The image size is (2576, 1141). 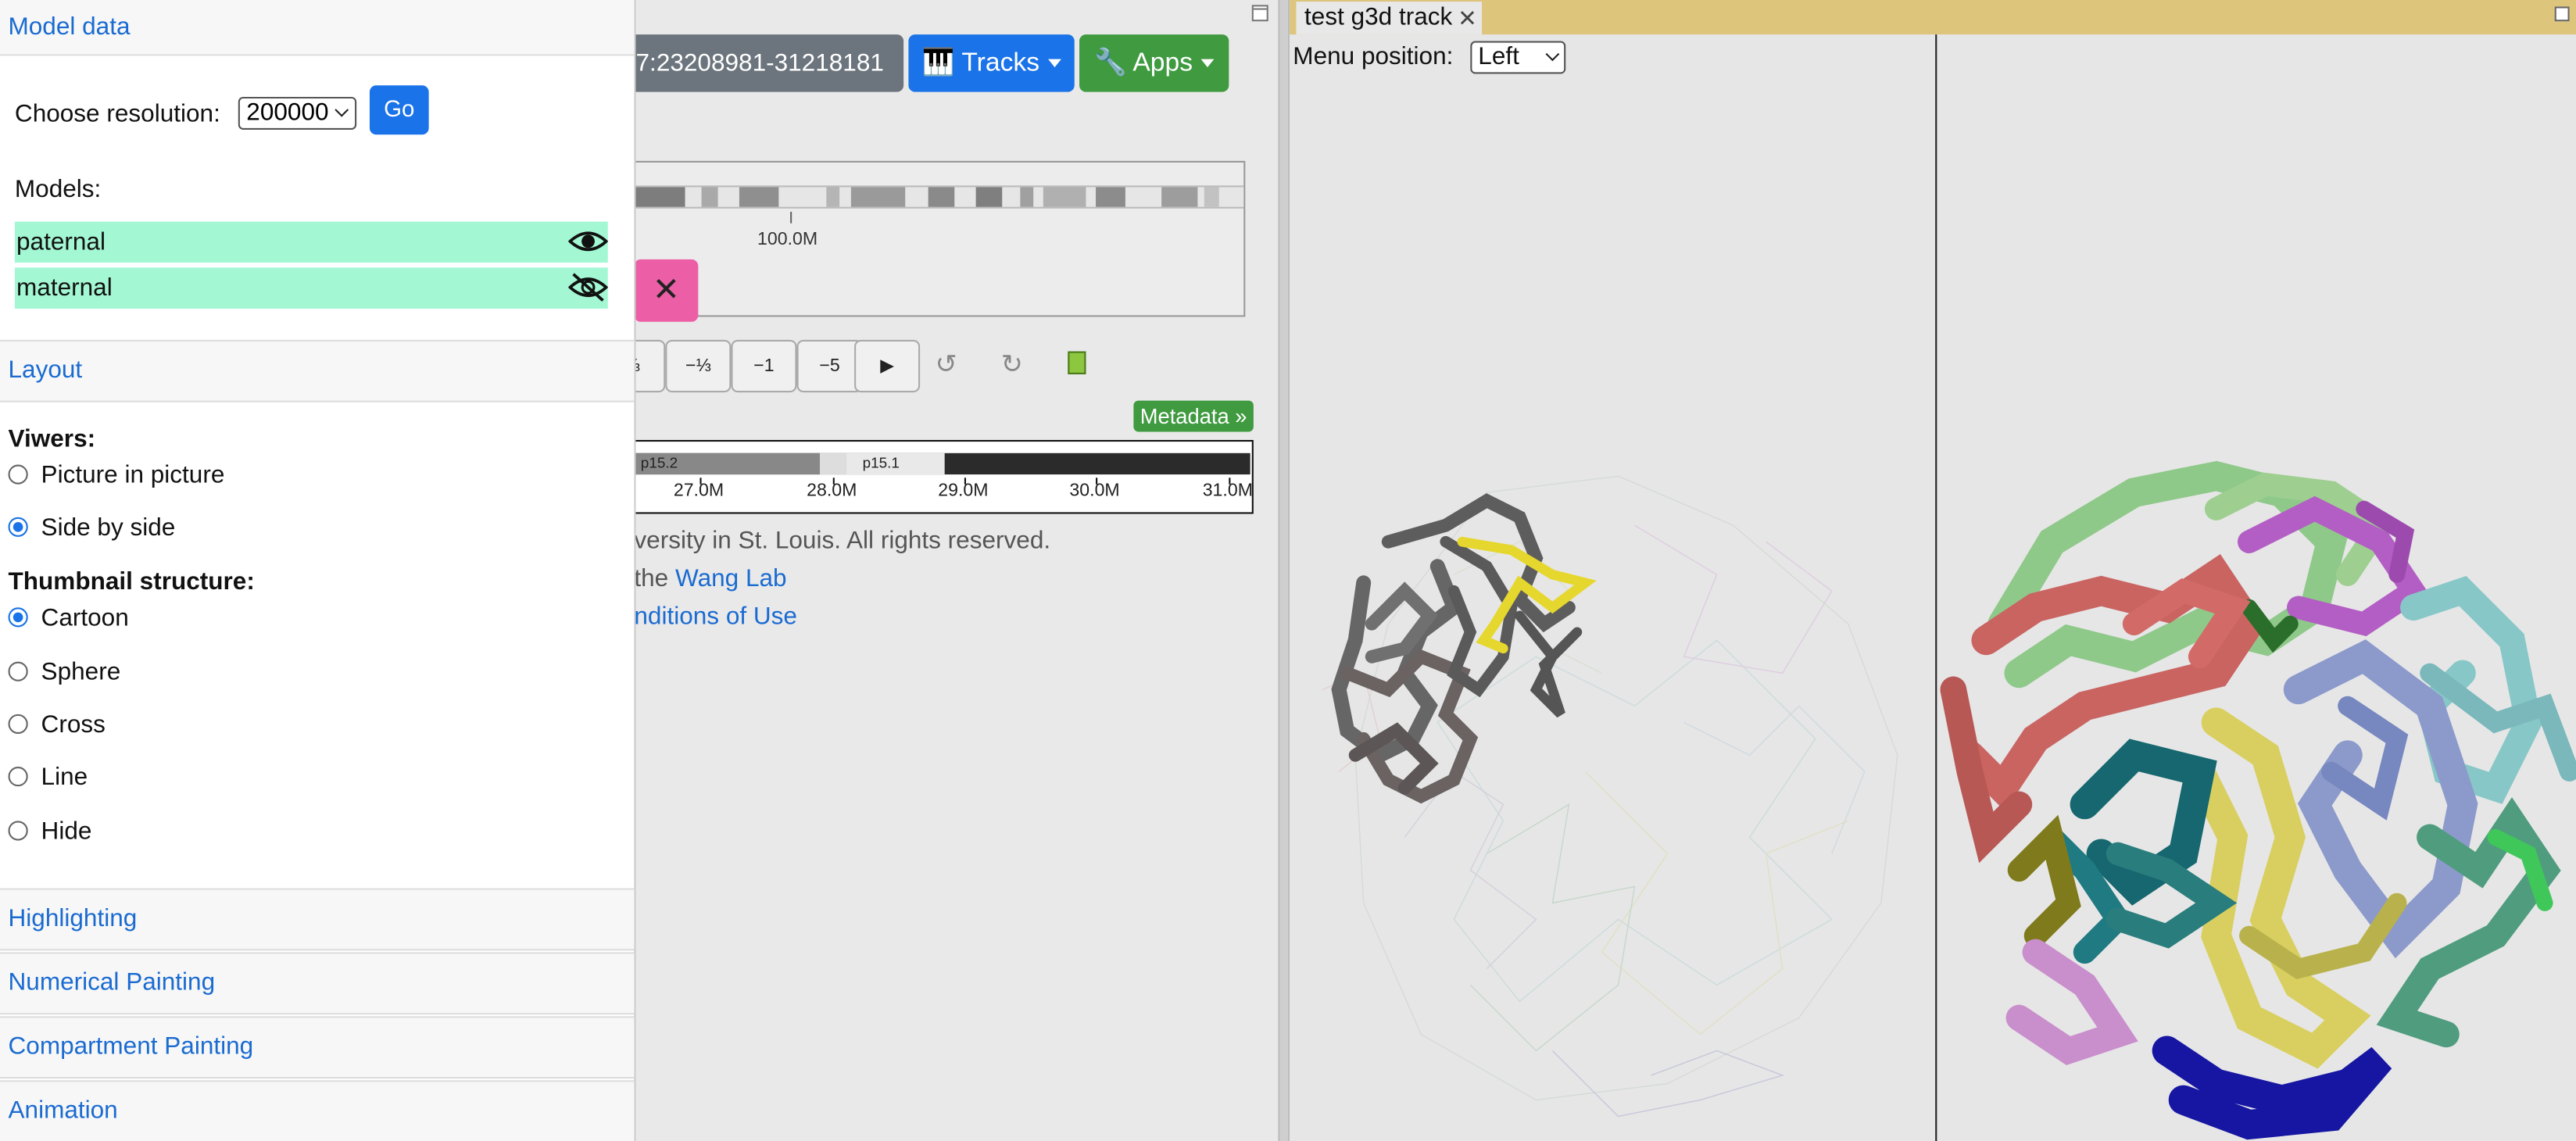 I want to click on tracks-menu-button: 🎹 Tracks, so click(x=991, y=63).